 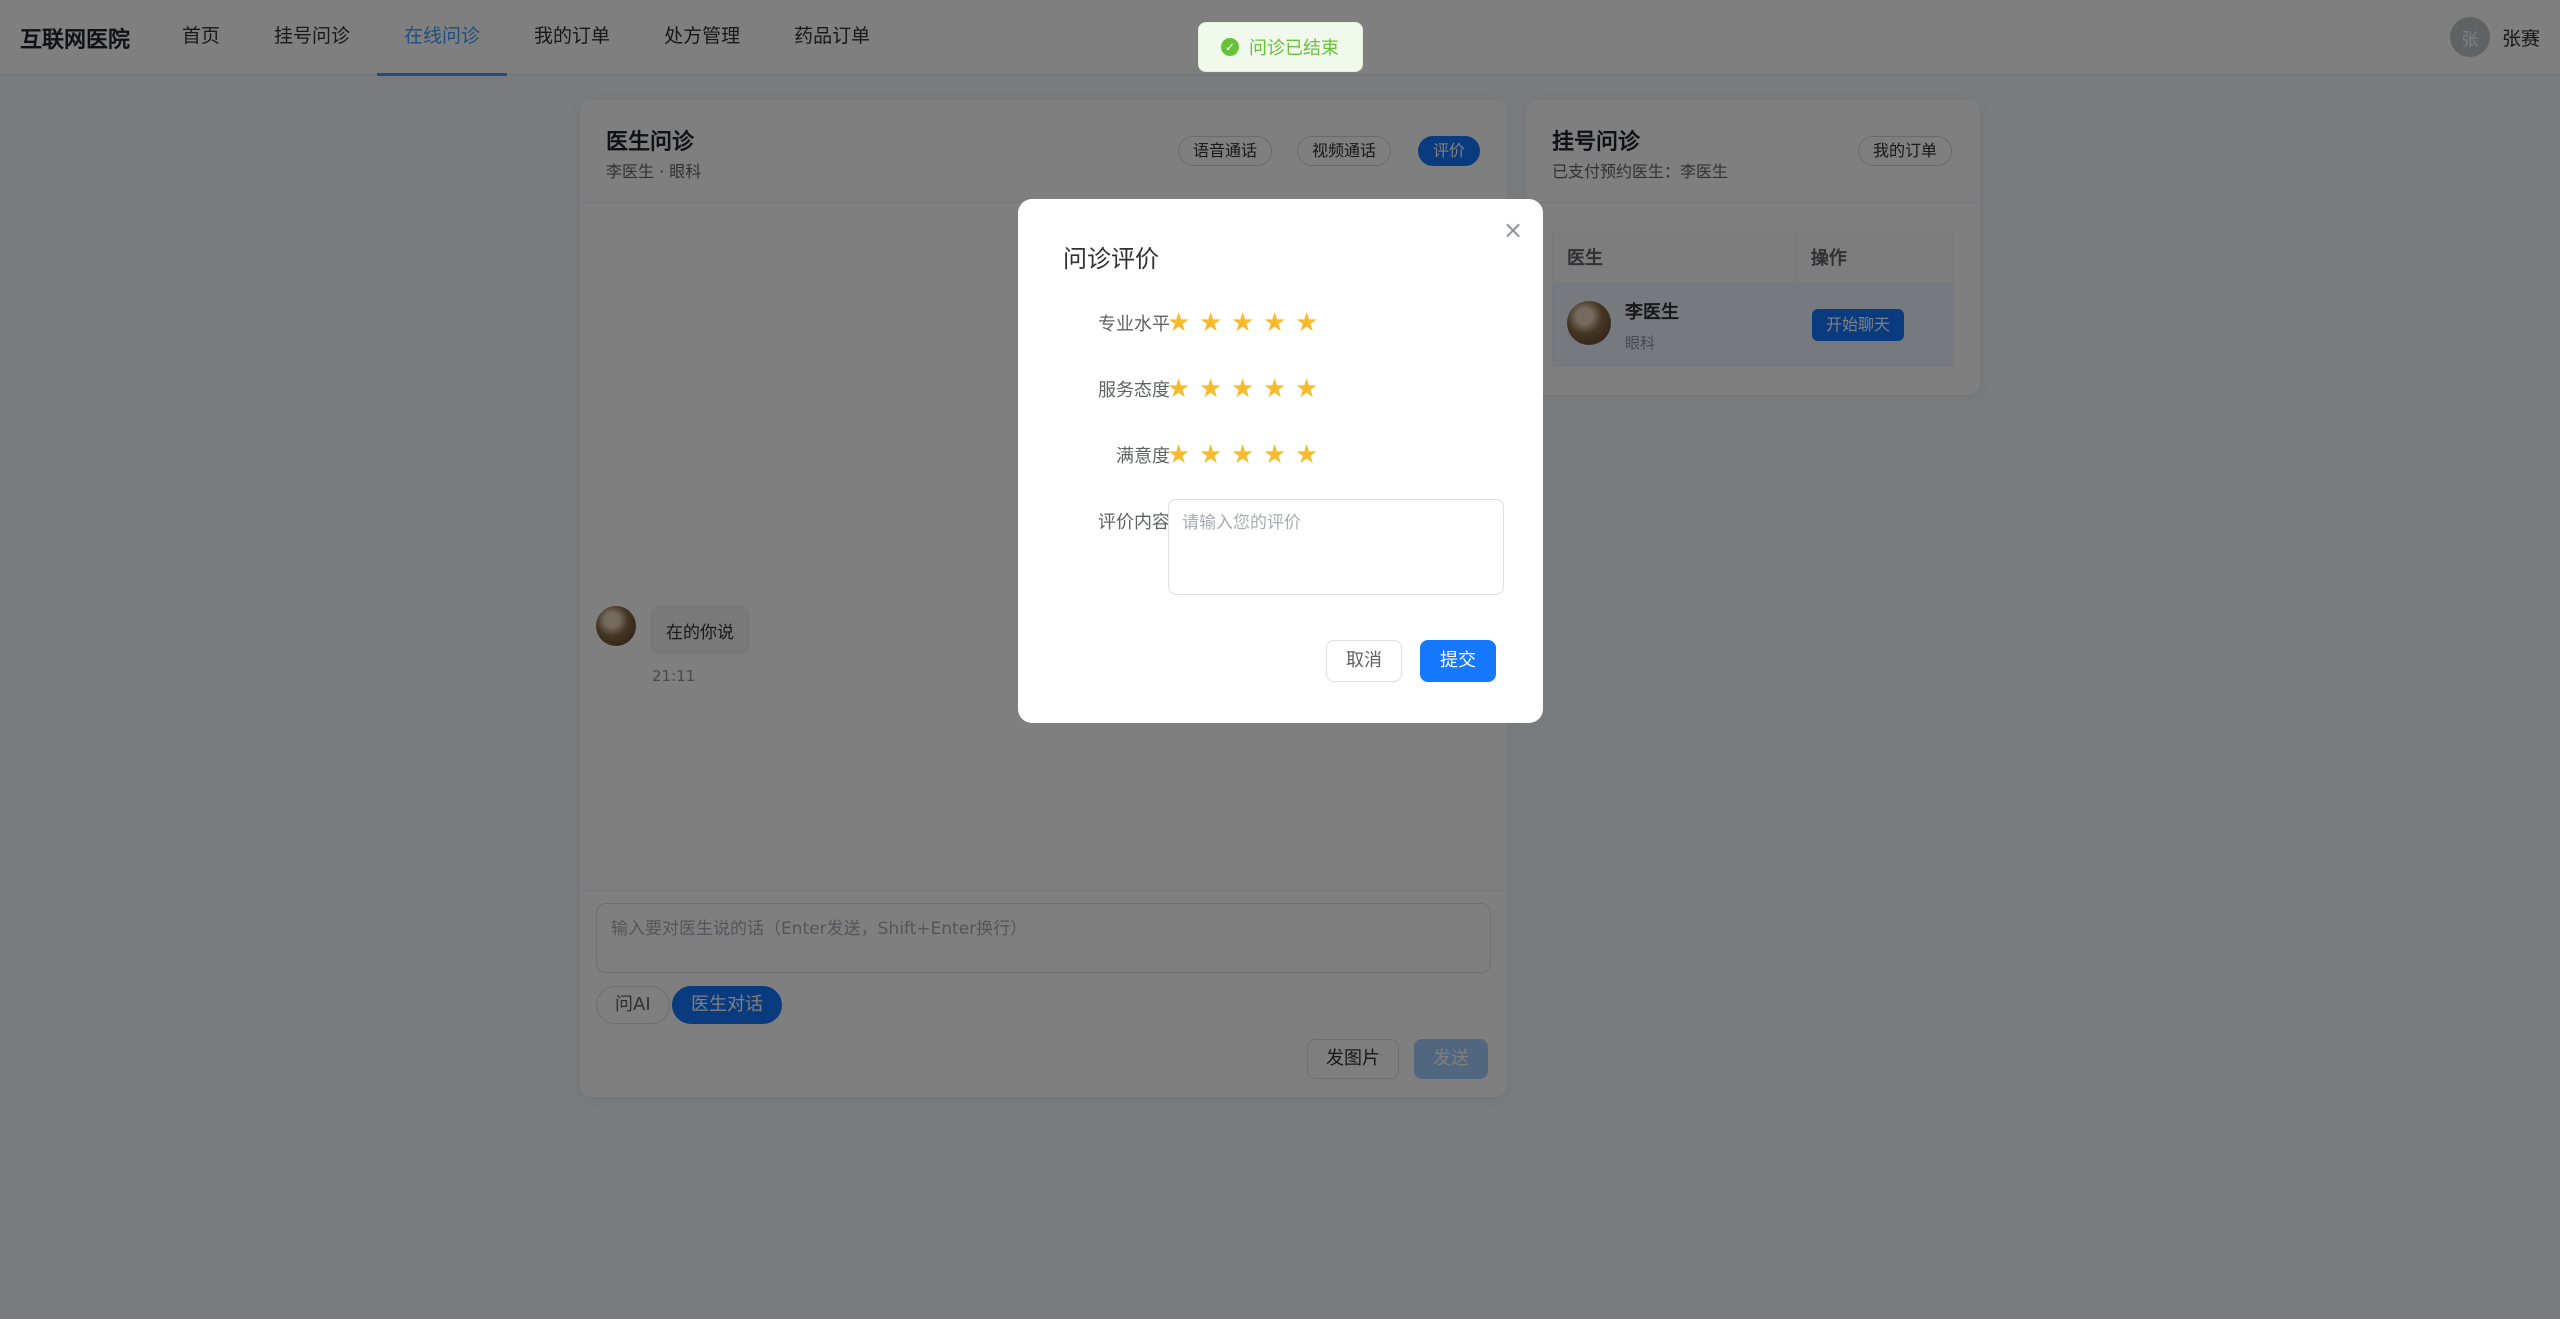 I want to click on close-icon: ×, so click(x=1513, y=230).